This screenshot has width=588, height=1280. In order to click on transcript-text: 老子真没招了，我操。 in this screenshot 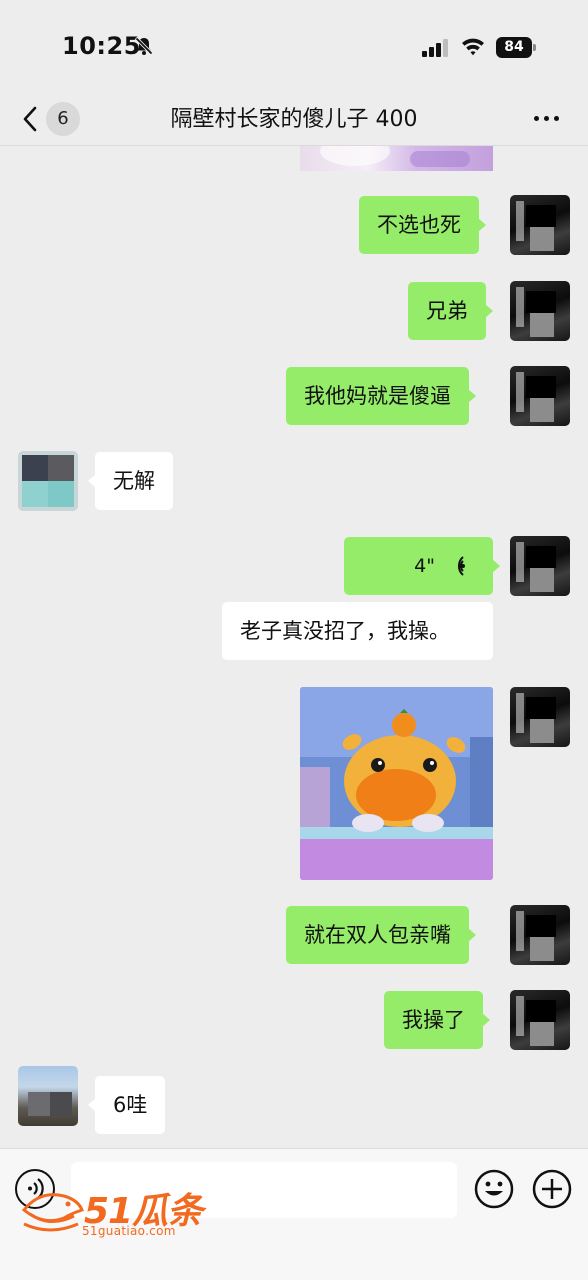, I will do `click(345, 631)`.